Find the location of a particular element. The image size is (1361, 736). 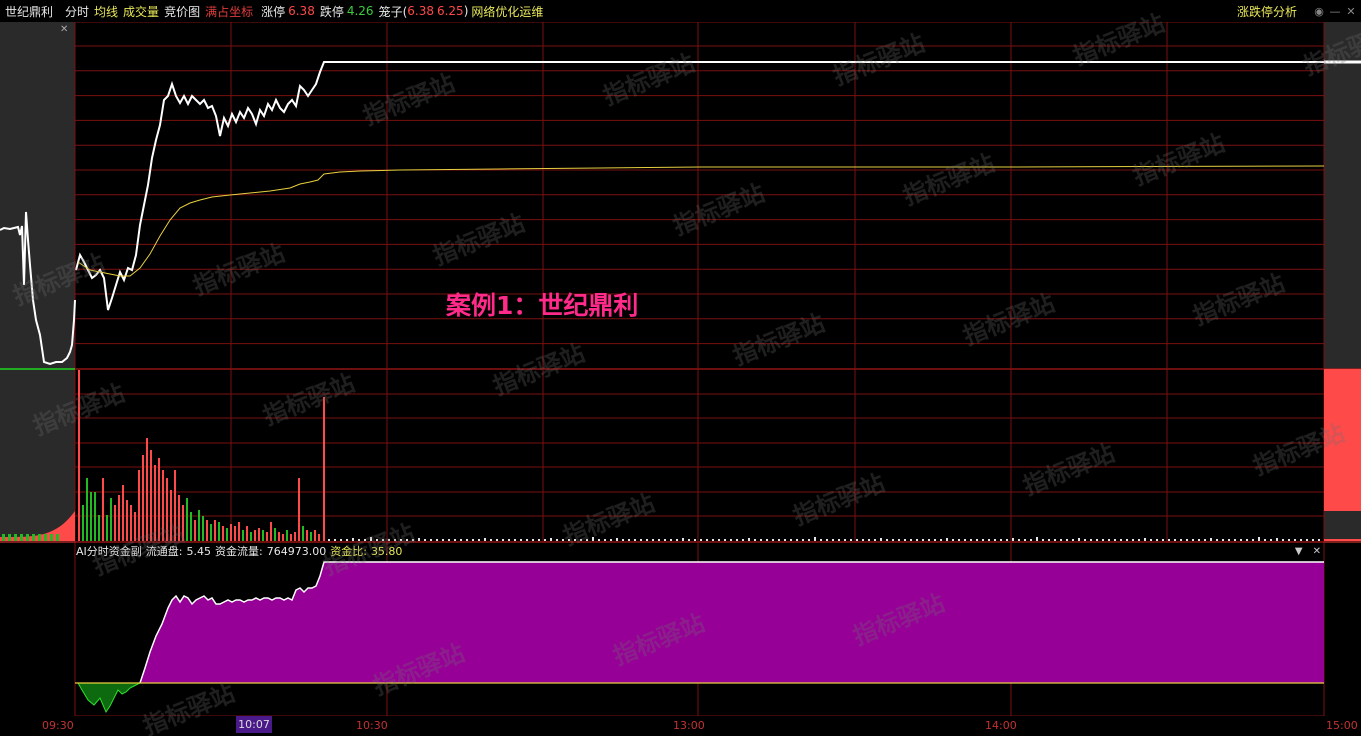

tab-fenshi: 分时 is located at coordinates (77, 11).